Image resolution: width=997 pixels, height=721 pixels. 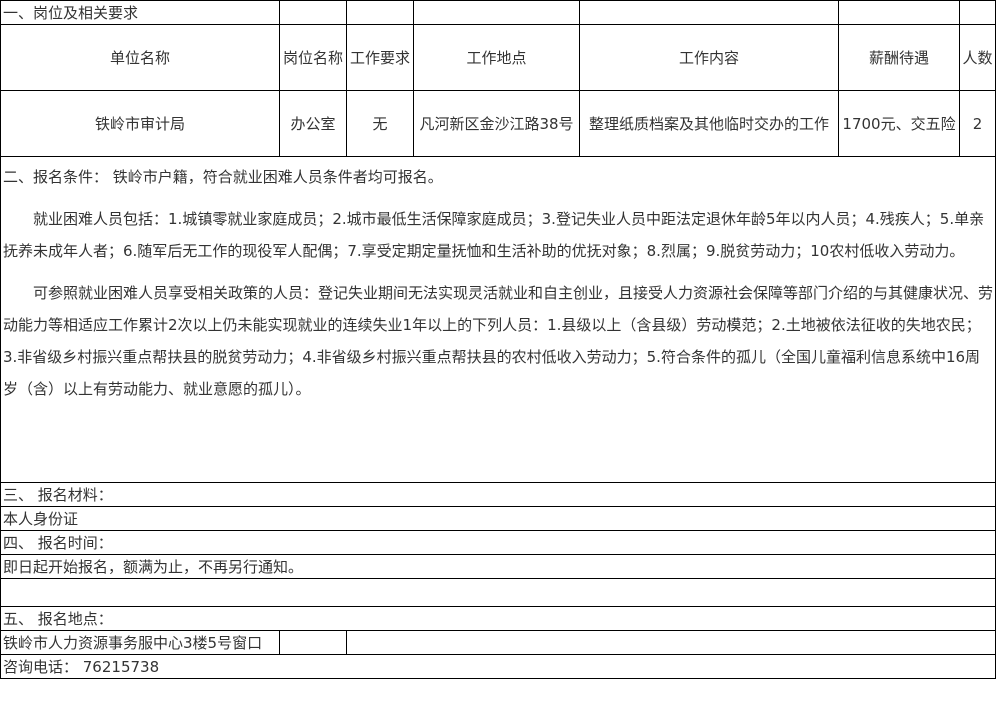 What do you see at coordinates (313, 123) in the screenshot?
I see `job-position: 办公室` at bounding box center [313, 123].